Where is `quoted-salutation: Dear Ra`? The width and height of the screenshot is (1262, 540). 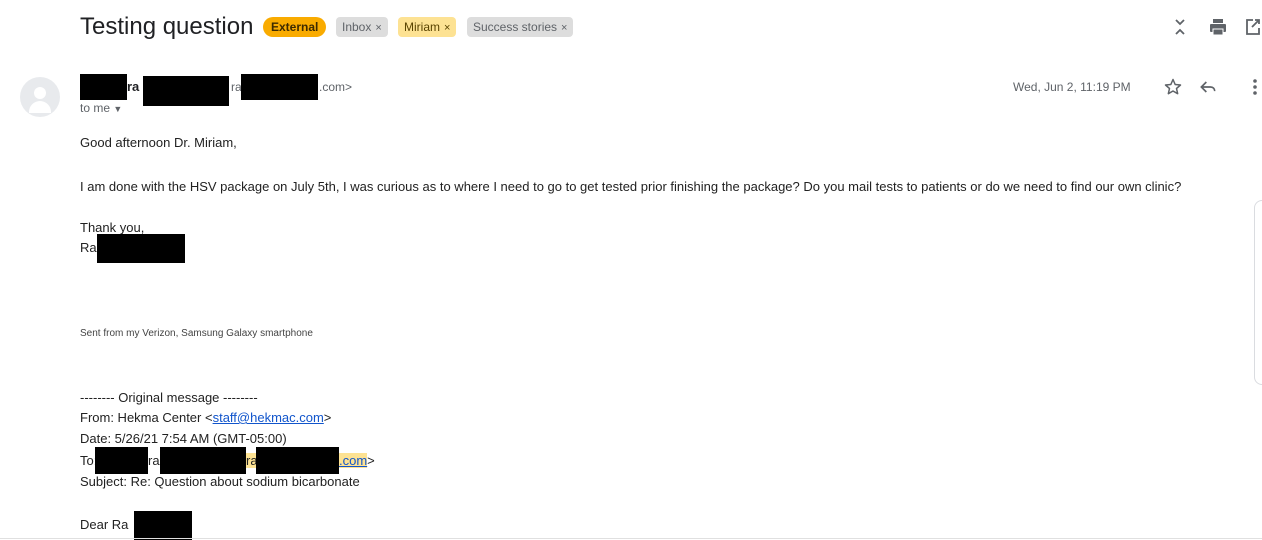
quoted-salutation: Dear Ra is located at coordinates (104, 524).